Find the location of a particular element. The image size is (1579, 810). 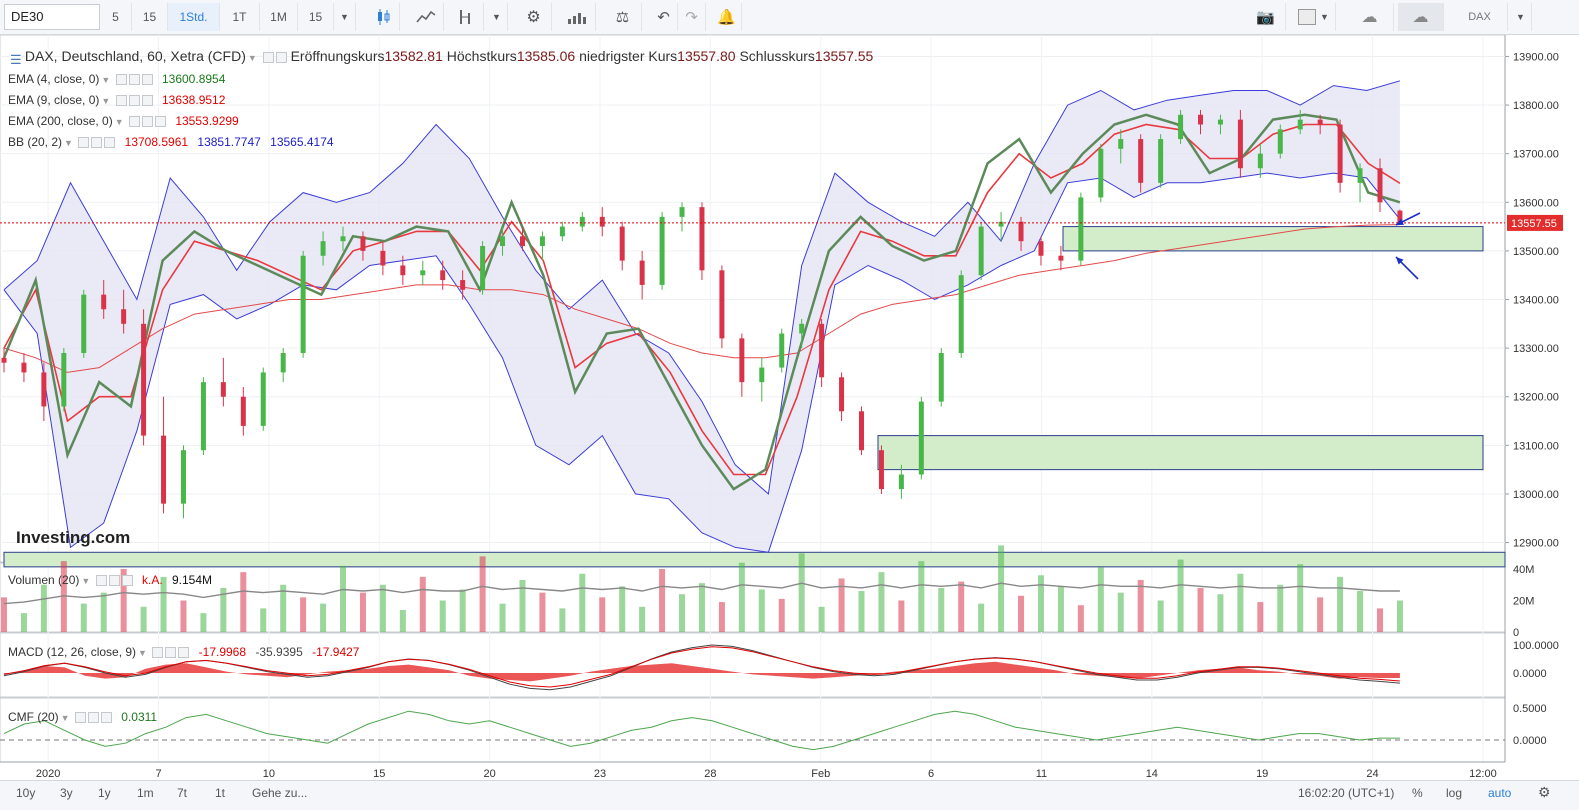

ema9-label: EMA (9, close, 0) is located at coordinates (54, 100).